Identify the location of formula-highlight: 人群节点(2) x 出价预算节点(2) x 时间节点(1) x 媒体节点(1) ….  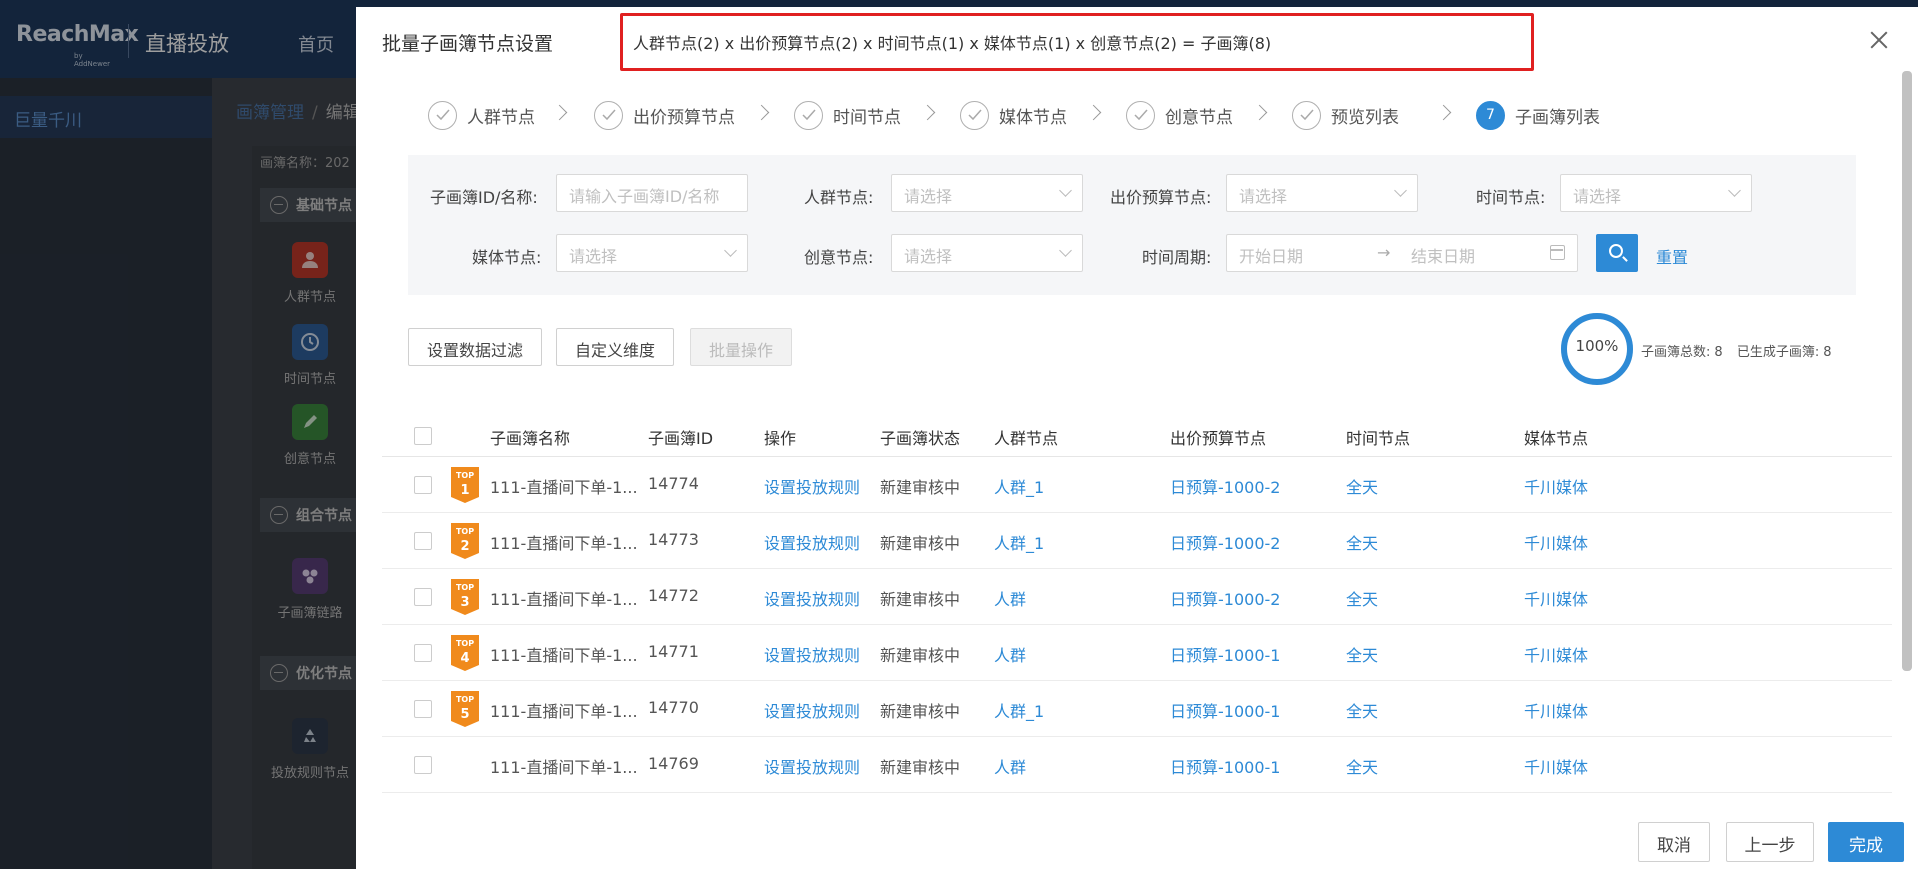
(1077, 42).